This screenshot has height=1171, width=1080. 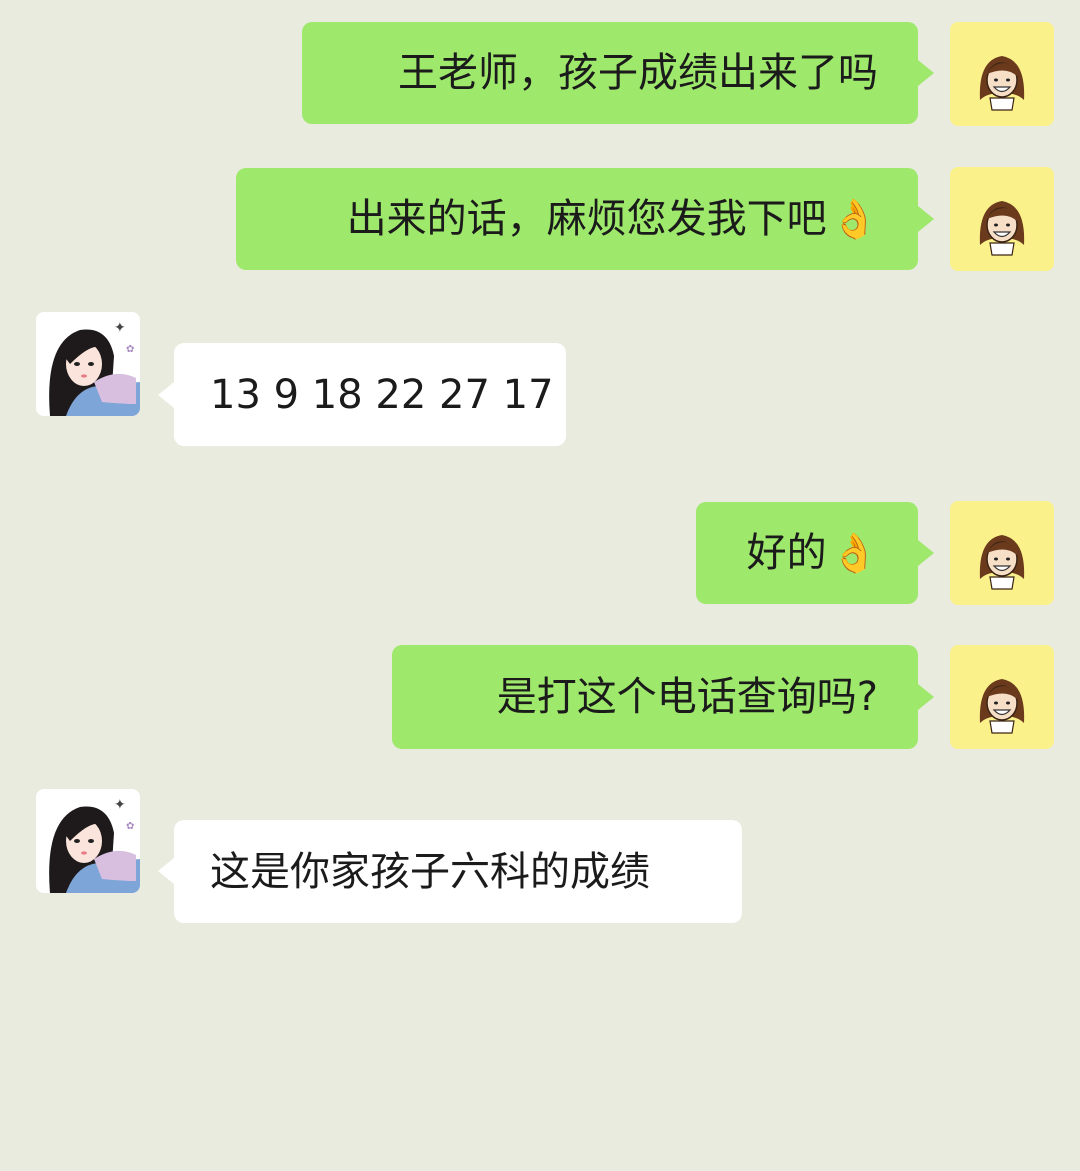 I want to click on message-text: 13 9 18 22 27 17, so click(x=382, y=394).